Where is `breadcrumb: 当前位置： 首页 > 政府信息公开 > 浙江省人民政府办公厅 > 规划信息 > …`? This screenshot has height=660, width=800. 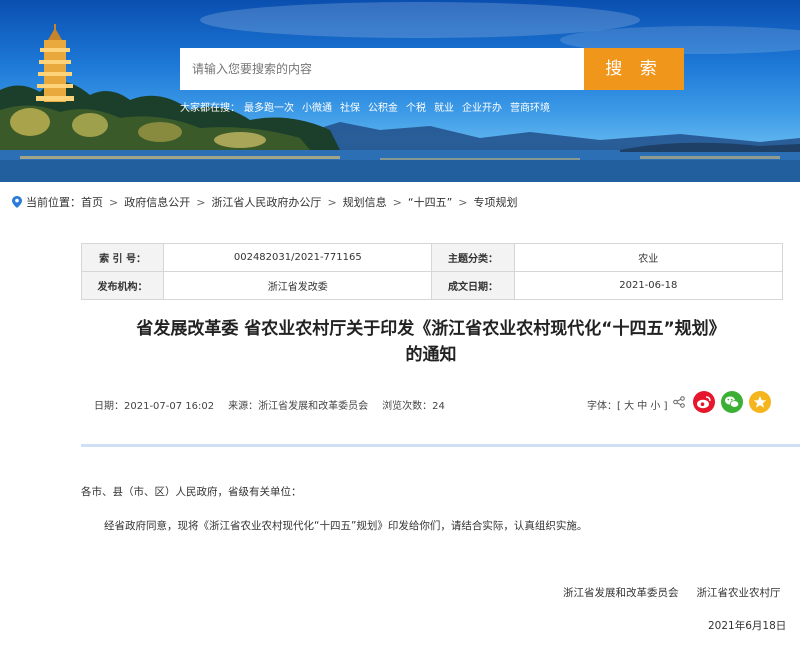 breadcrumb: 当前位置： 首页 > 政府信息公开 > 浙江省人民政府办公厅 > 规划信息 > … is located at coordinates (265, 202).